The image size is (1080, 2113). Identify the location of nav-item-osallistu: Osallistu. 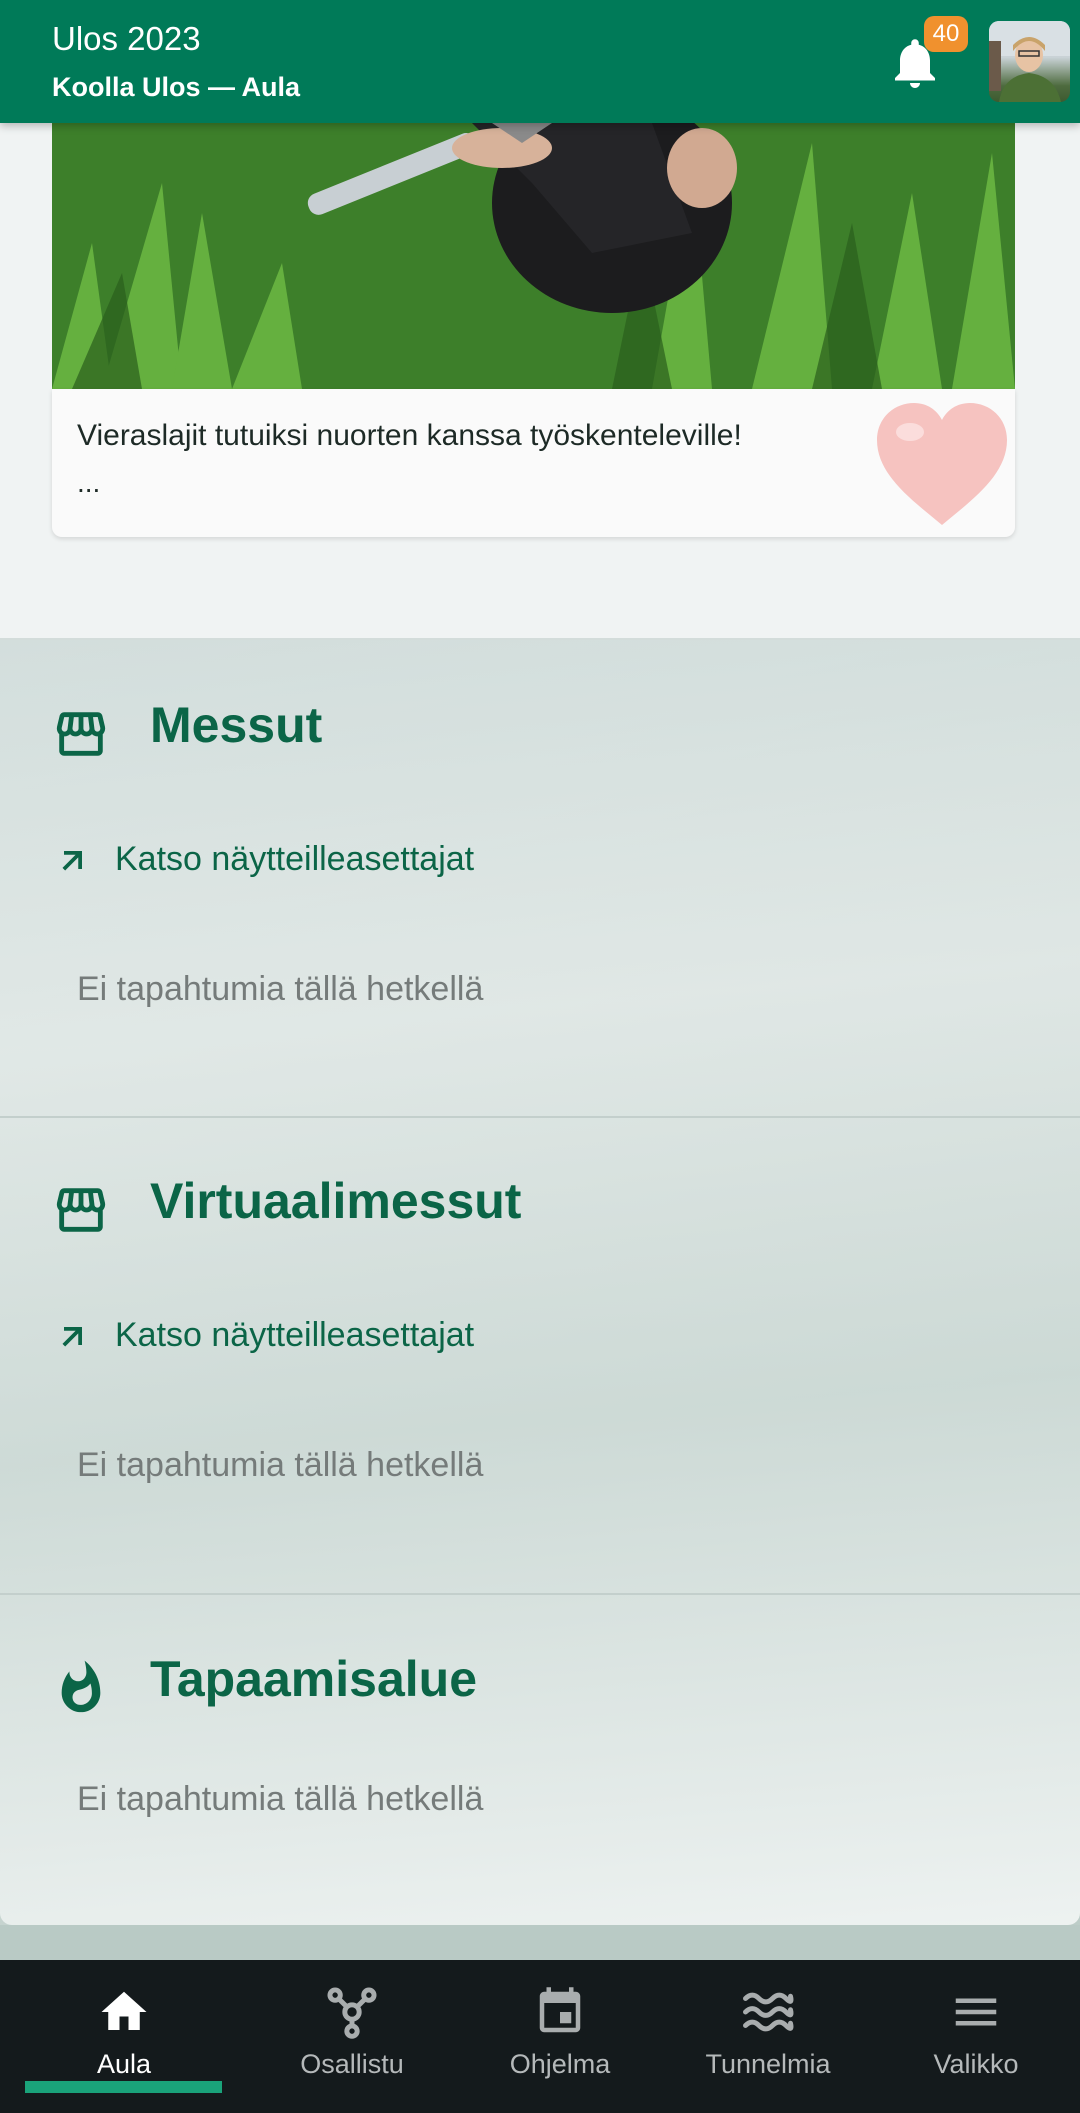
(352, 2036).